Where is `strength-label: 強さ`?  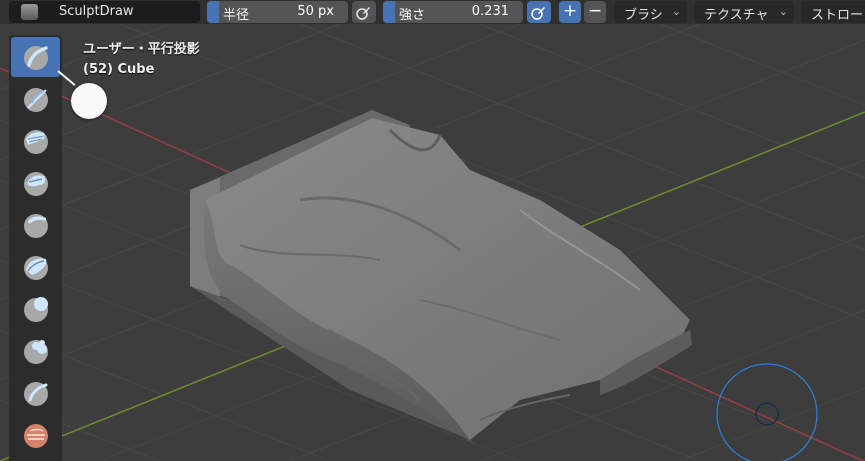 strength-label: 強さ is located at coordinates (412, 15).